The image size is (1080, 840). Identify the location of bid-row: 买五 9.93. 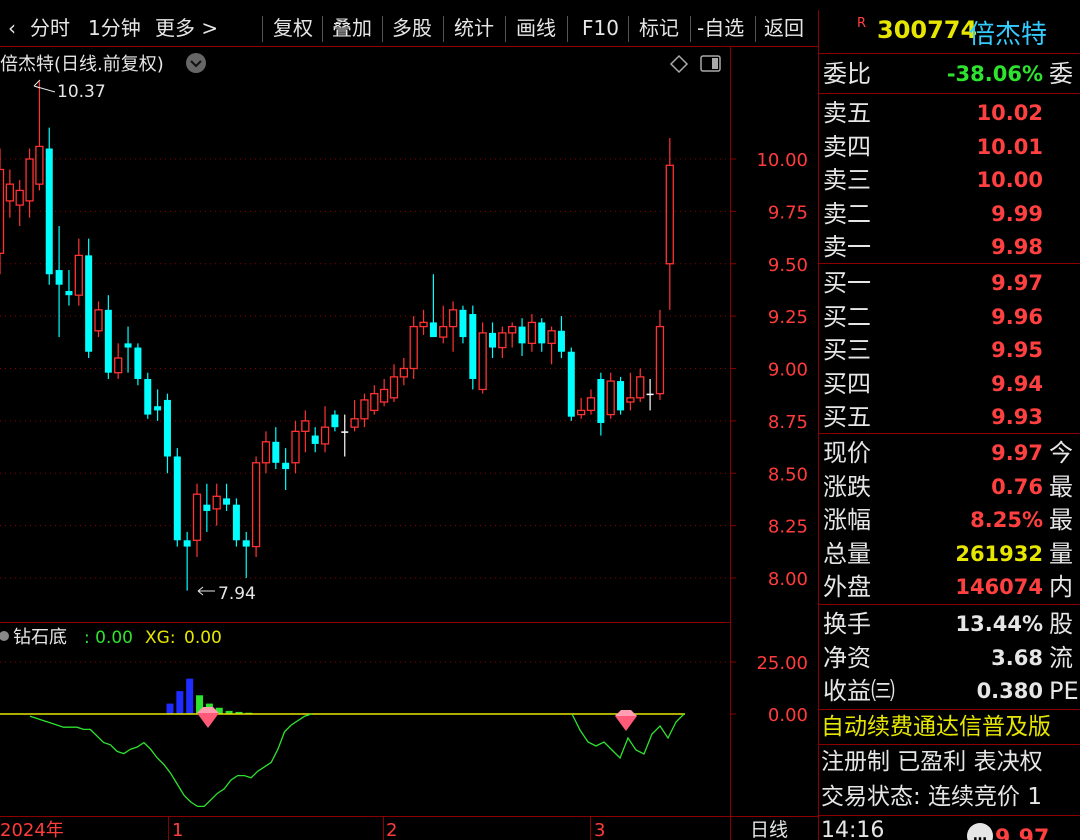
(949, 417).